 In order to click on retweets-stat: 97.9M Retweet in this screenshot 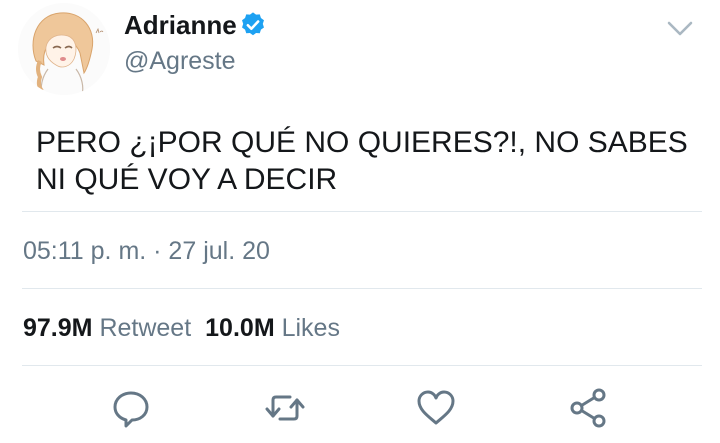, I will do `click(107, 328)`.